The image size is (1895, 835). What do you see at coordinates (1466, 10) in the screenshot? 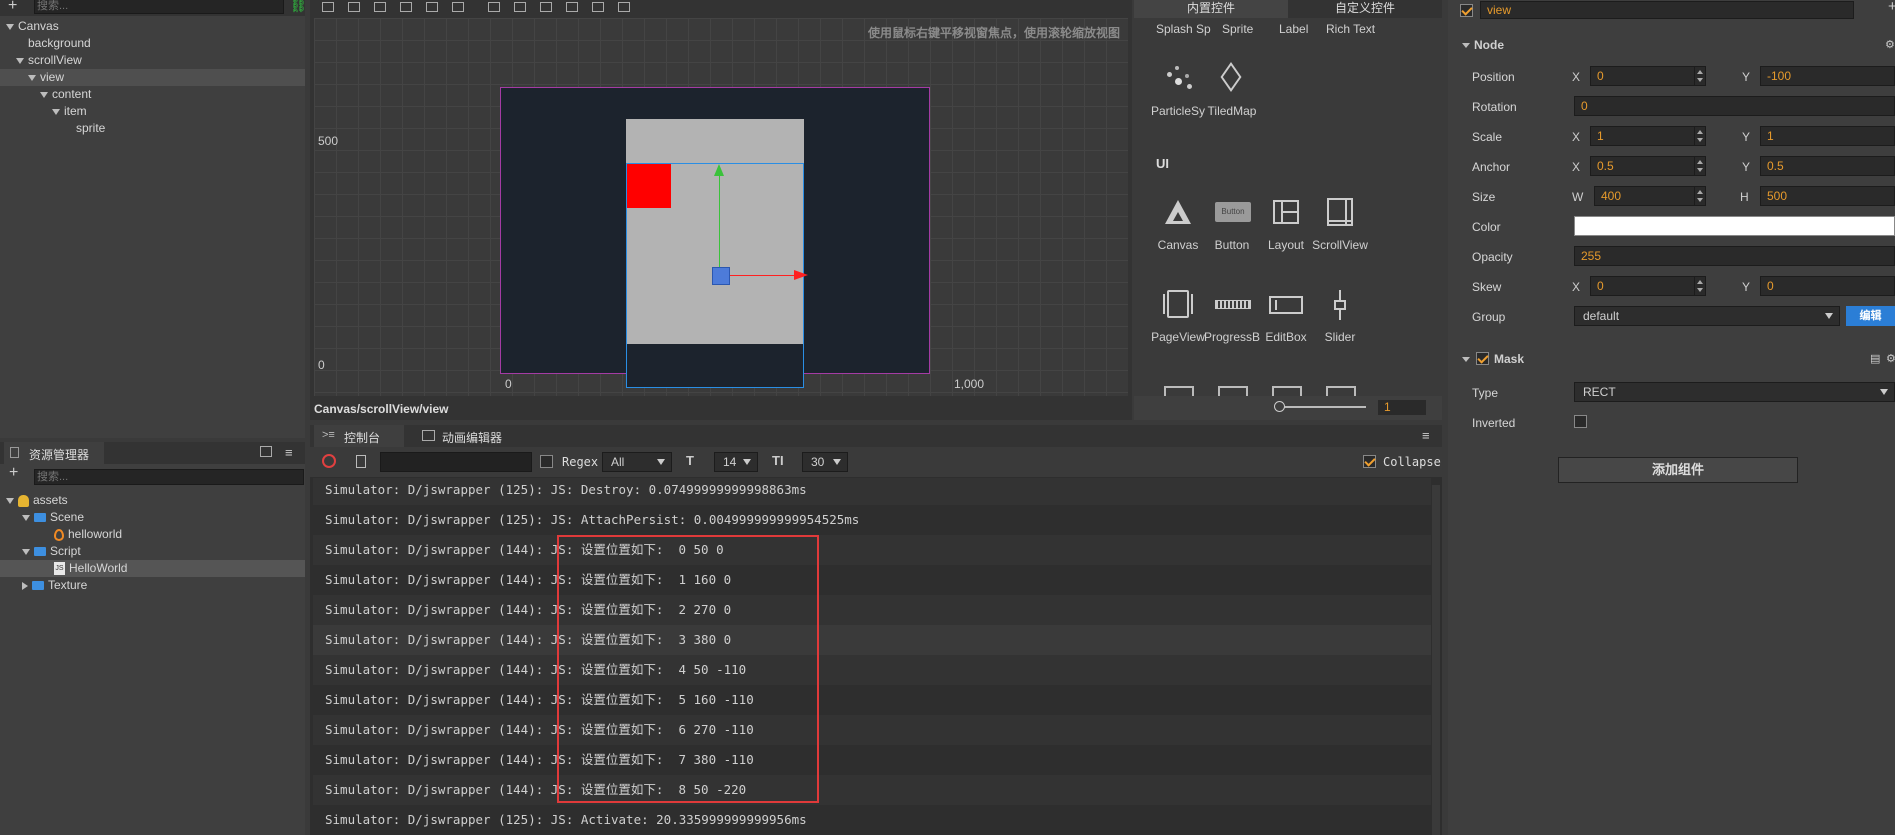
I see `node-active-checkbox` at bounding box center [1466, 10].